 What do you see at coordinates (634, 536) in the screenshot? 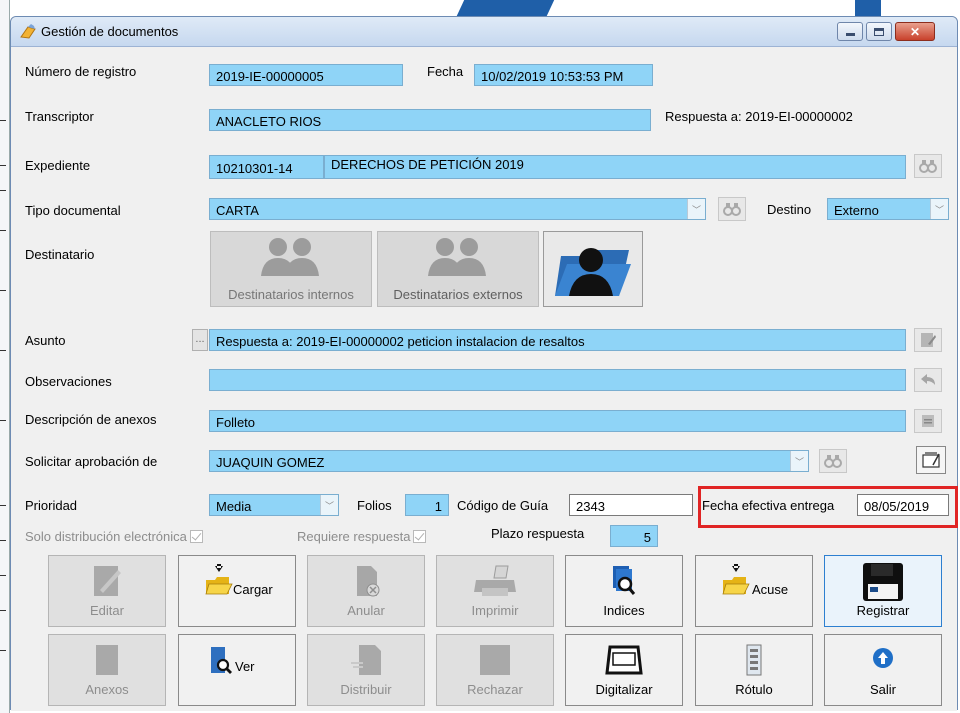
I see `plazo-respuesta-field: 5` at bounding box center [634, 536].